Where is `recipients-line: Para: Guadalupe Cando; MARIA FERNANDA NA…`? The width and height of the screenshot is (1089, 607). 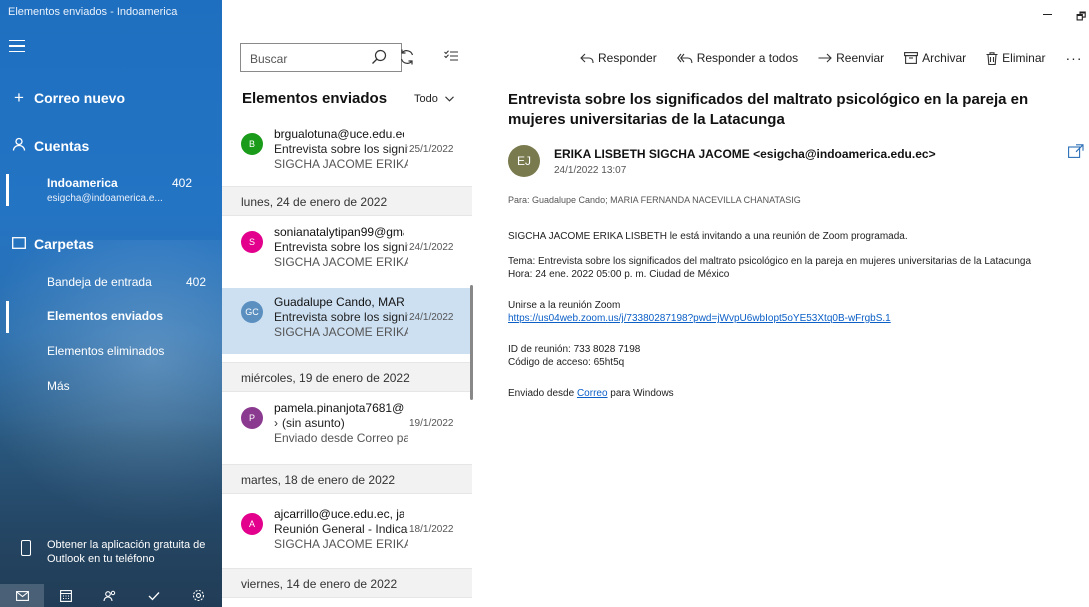
recipients-line: Para: Guadalupe Cando; MARIA FERNANDA NA… is located at coordinates (654, 200).